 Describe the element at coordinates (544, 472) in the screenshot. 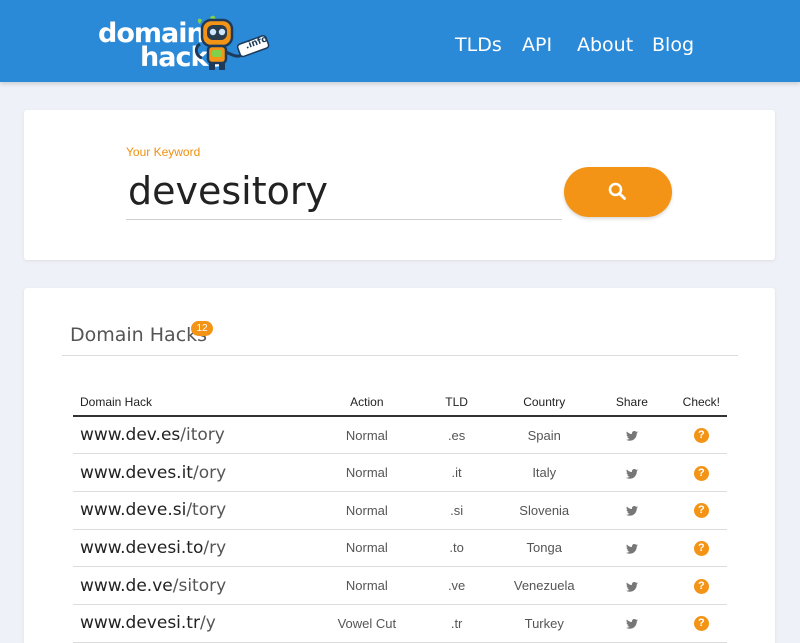

I see `country-cell: Italy` at that location.